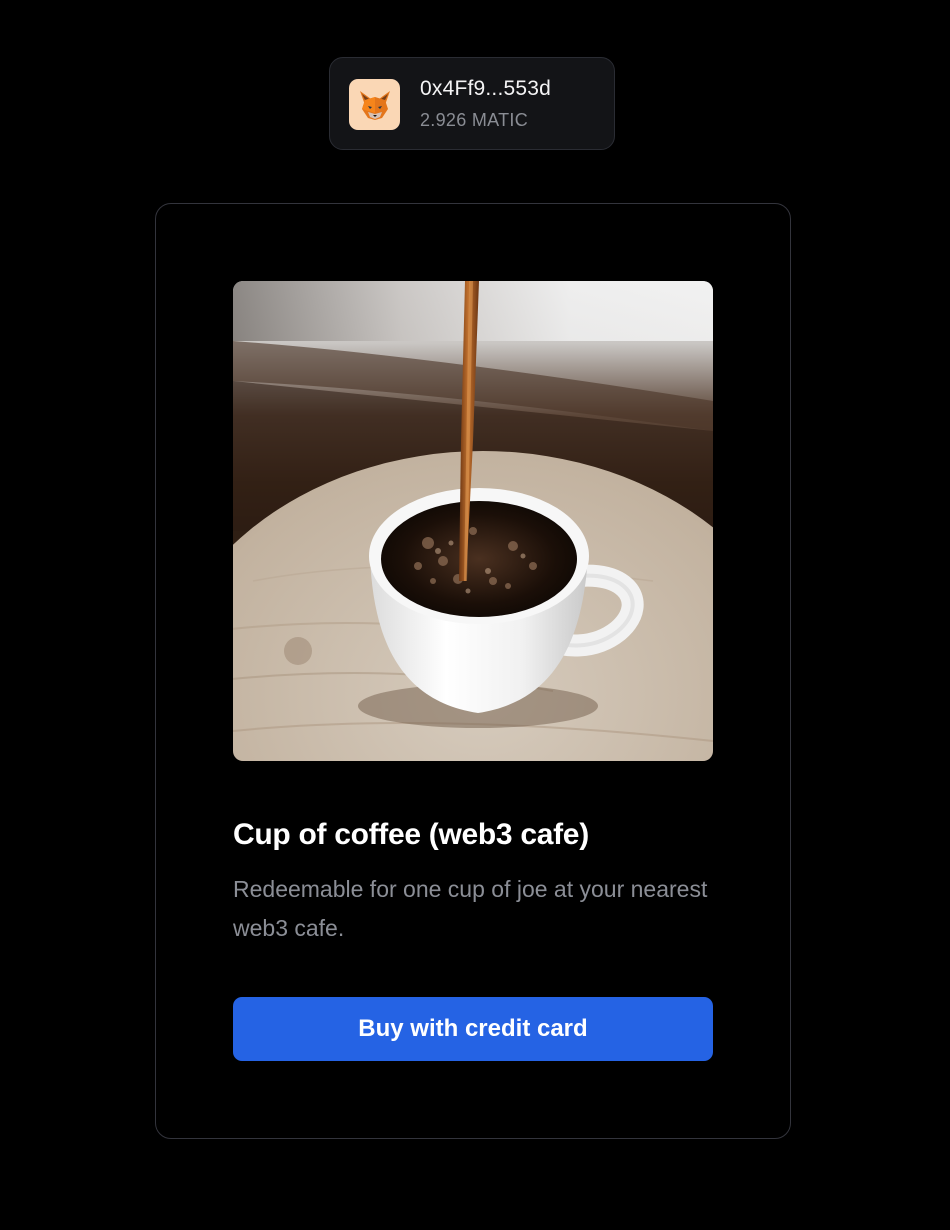  I want to click on wallet-connect-button: 0x4Ff9...553d 2.926 MATIC, so click(472, 103).